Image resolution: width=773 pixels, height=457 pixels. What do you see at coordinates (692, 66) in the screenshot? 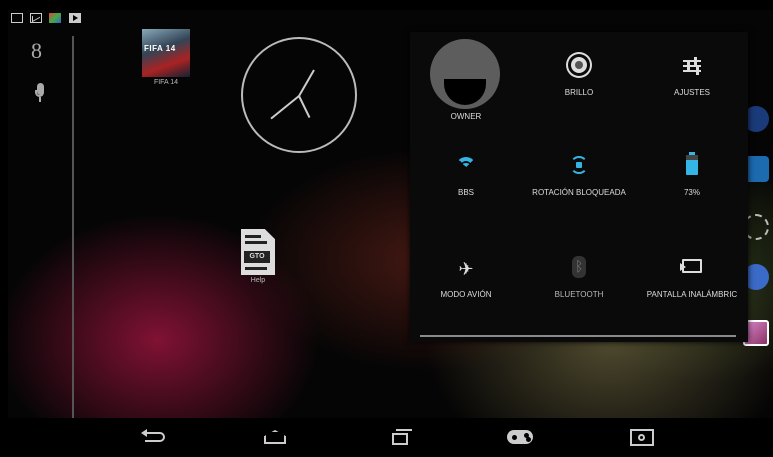
I see `settings-sliders-icon` at bounding box center [692, 66].